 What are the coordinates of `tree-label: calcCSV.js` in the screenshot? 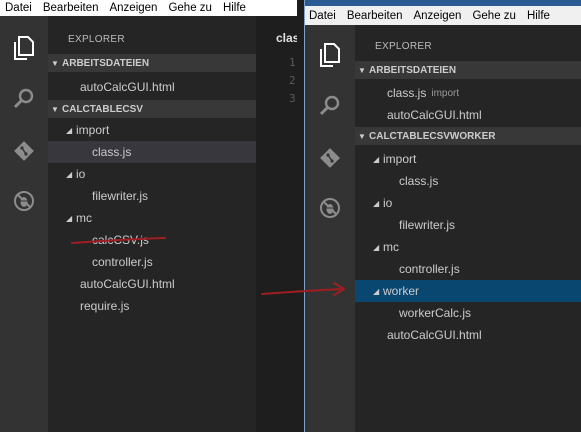 It's located at (120, 240).